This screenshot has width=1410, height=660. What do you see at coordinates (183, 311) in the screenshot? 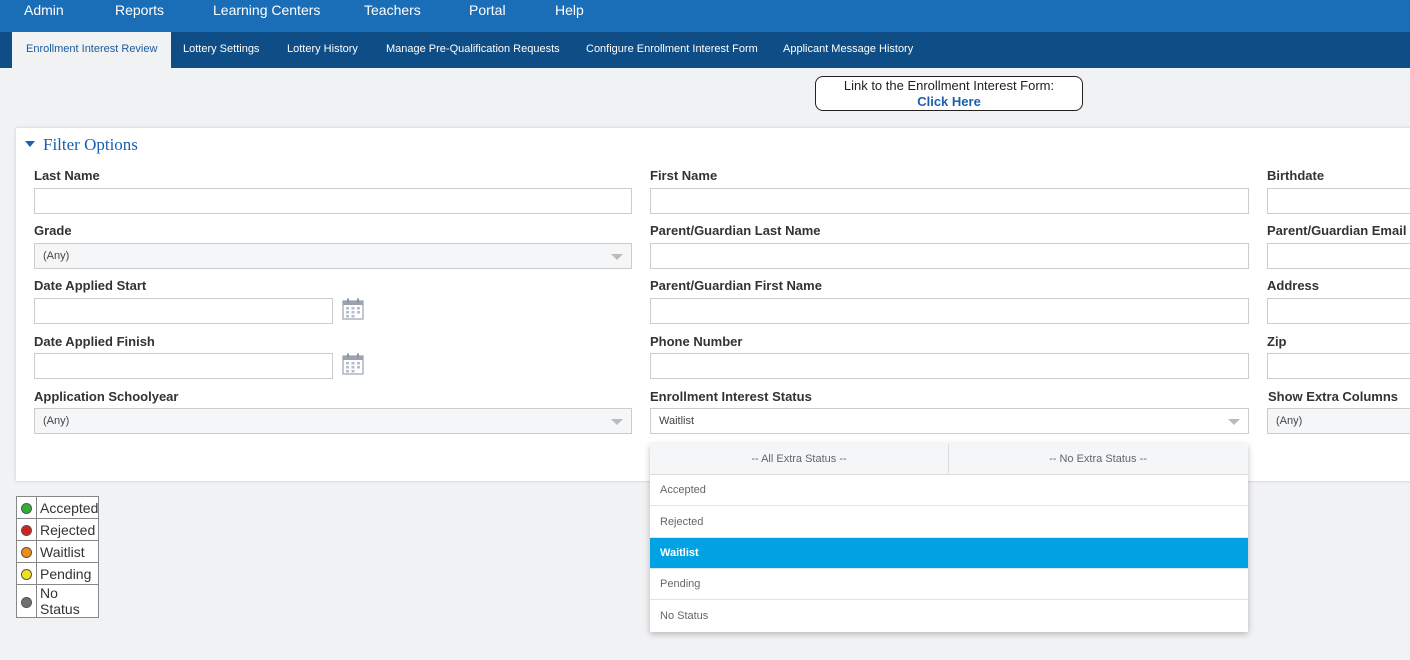
I see `date-start-input` at bounding box center [183, 311].